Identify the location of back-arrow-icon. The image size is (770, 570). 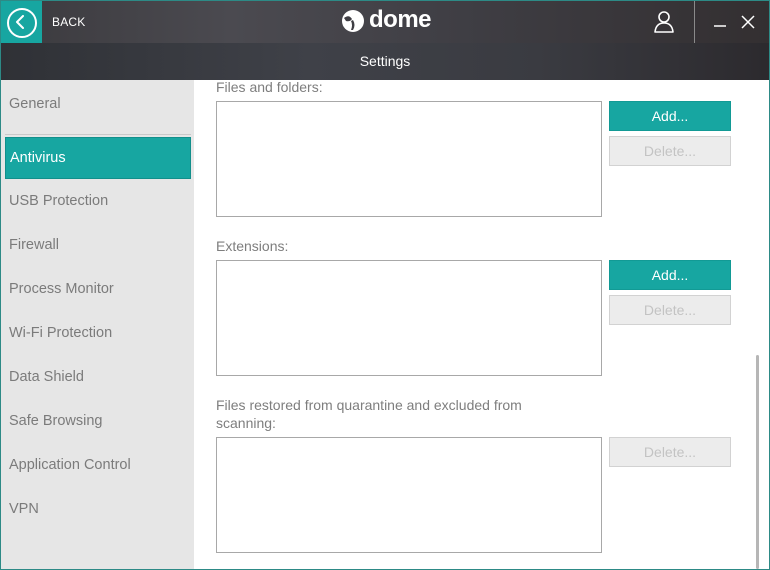
(22, 23).